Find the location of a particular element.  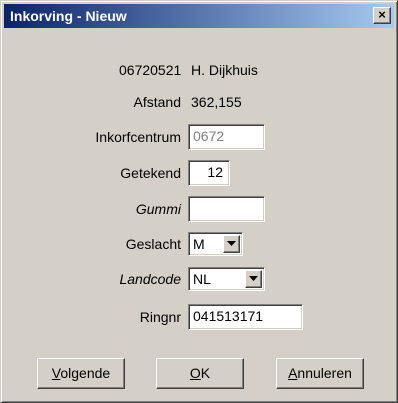

window-title: Inkorving - Nieuw is located at coordinates (68, 16).